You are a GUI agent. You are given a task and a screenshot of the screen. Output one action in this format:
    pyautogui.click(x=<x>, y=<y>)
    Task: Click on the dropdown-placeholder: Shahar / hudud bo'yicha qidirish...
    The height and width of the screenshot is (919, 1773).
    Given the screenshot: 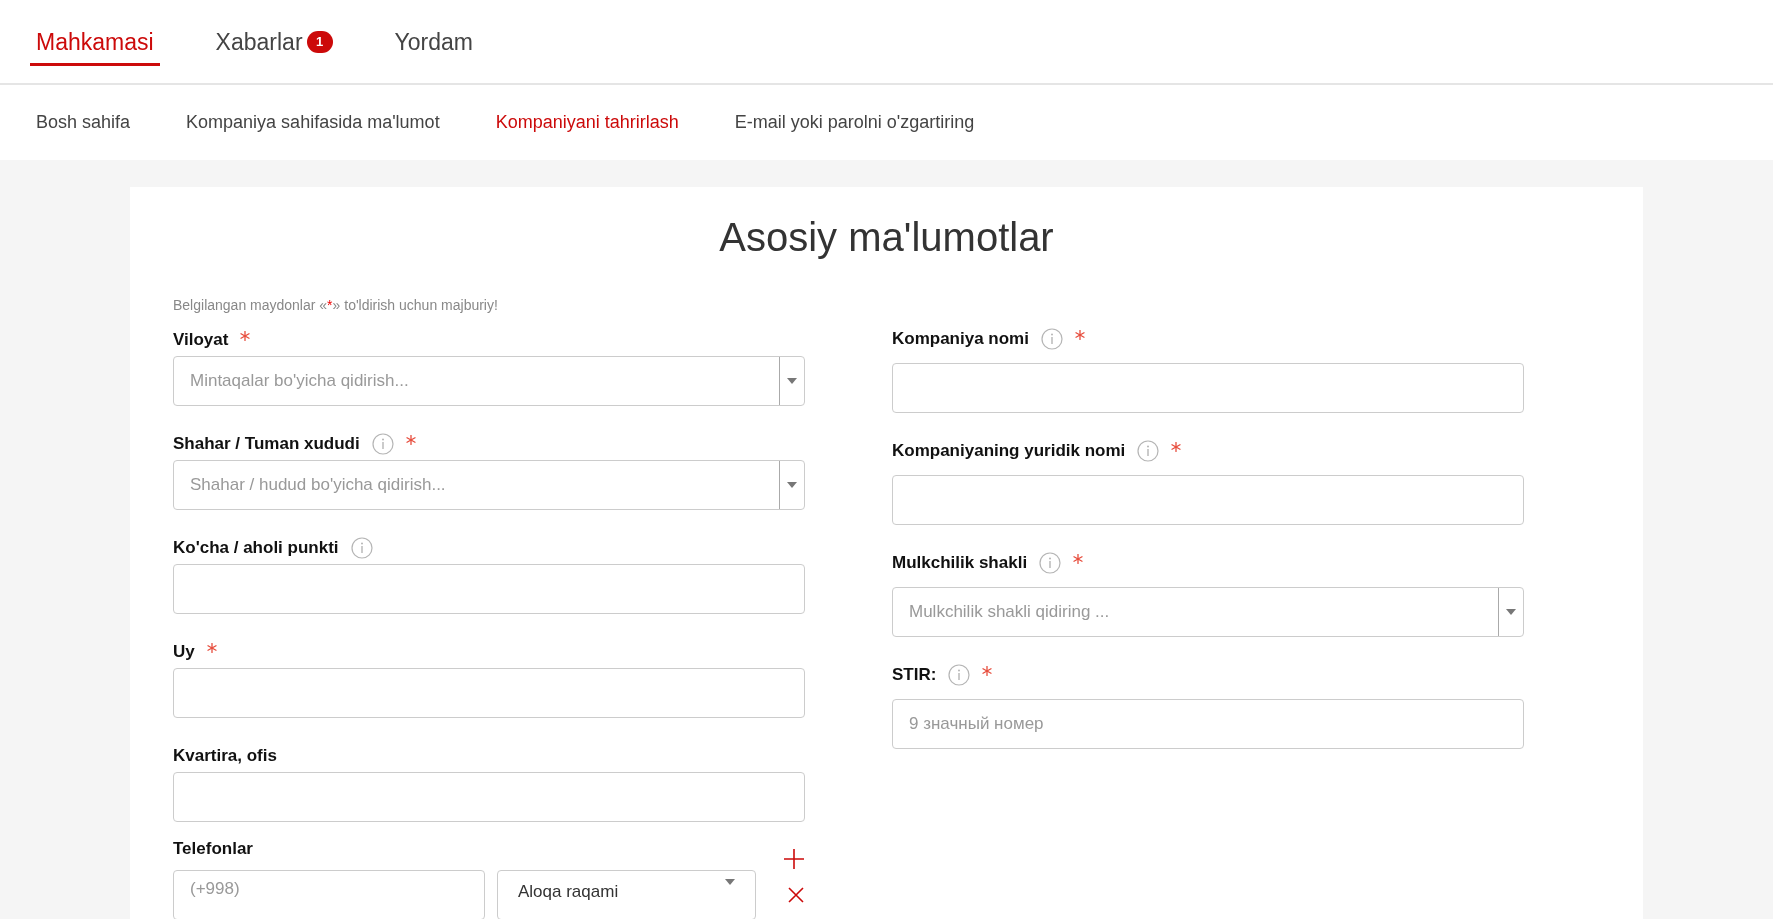 What is the action you would take?
    pyautogui.click(x=318, y=485)
    